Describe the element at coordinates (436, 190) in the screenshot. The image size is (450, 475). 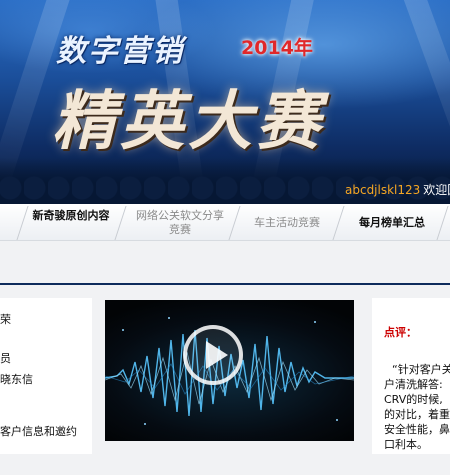
I see `welcome-text: 欢迎回` at that location.